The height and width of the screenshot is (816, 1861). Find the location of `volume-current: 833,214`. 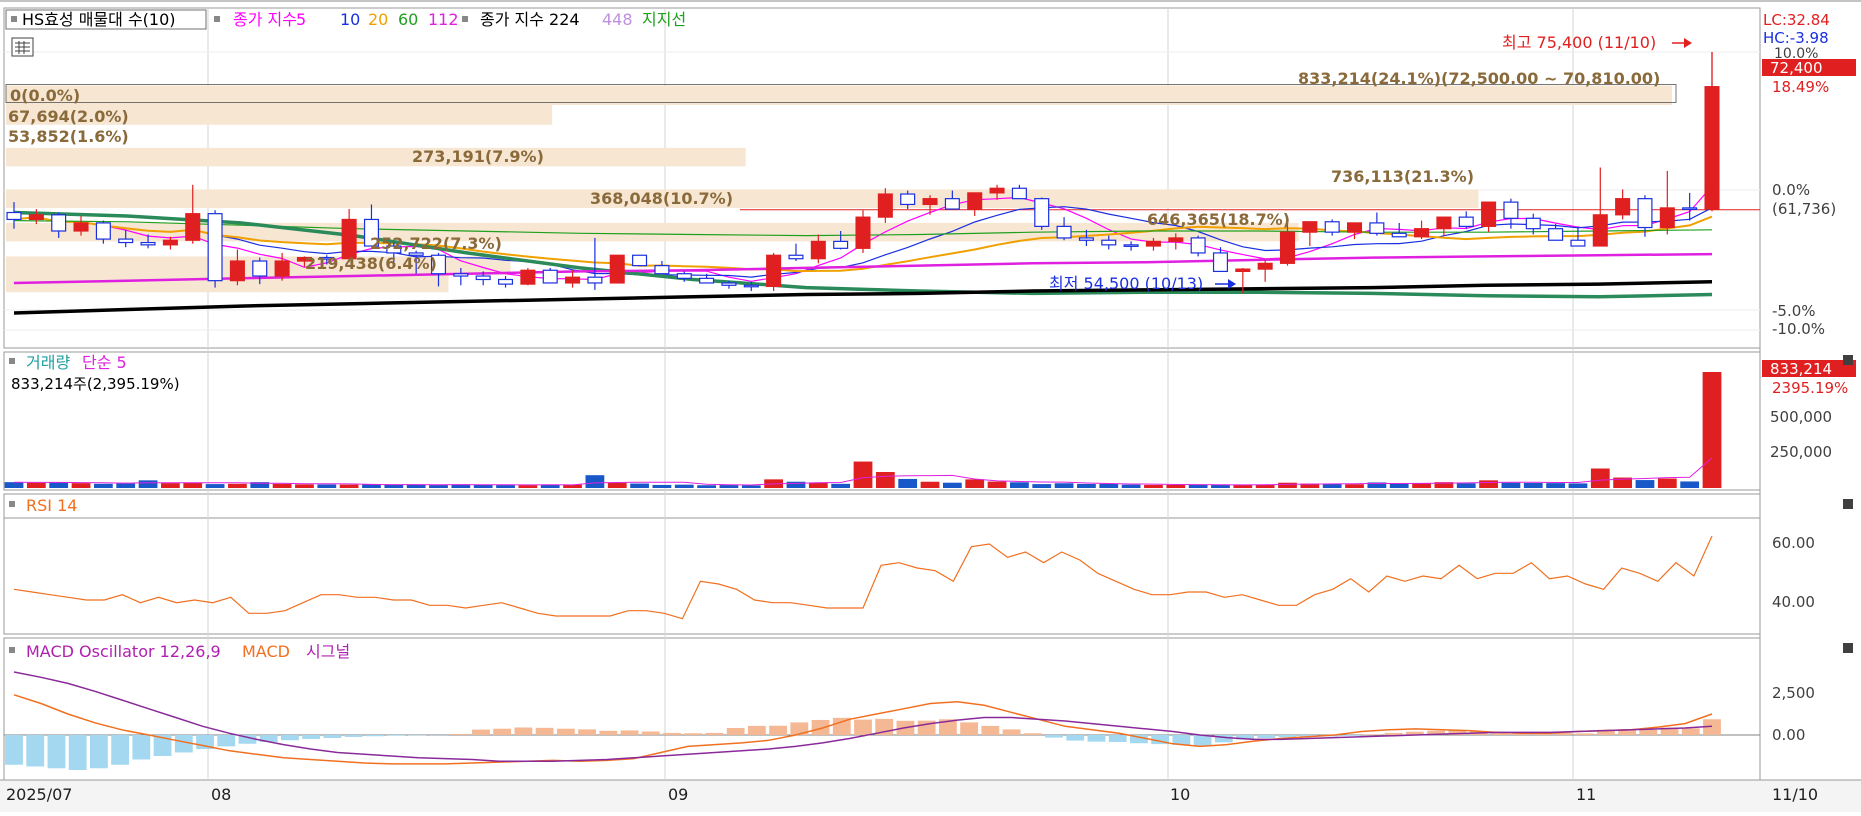

volume-current: 833,214 is located at coordinates (1801, 369).